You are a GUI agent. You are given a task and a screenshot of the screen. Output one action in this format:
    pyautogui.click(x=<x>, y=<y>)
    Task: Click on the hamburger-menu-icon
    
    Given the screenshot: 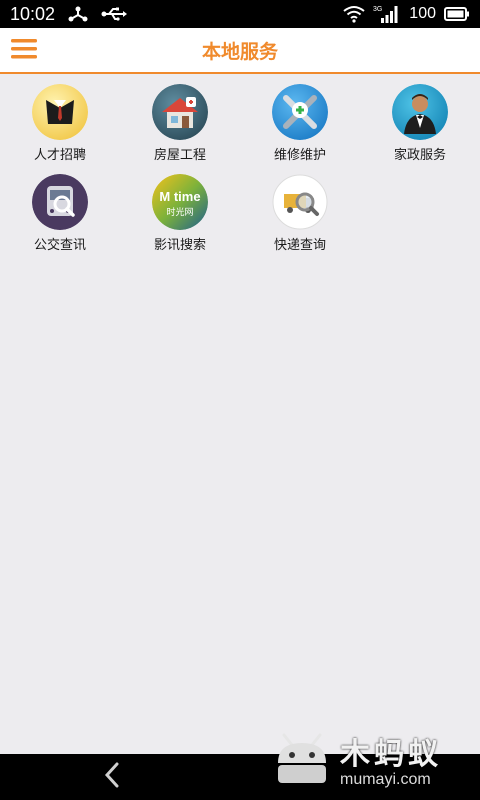 What is the action you would take?
    pyautogui.click(x=24, y=51)
    